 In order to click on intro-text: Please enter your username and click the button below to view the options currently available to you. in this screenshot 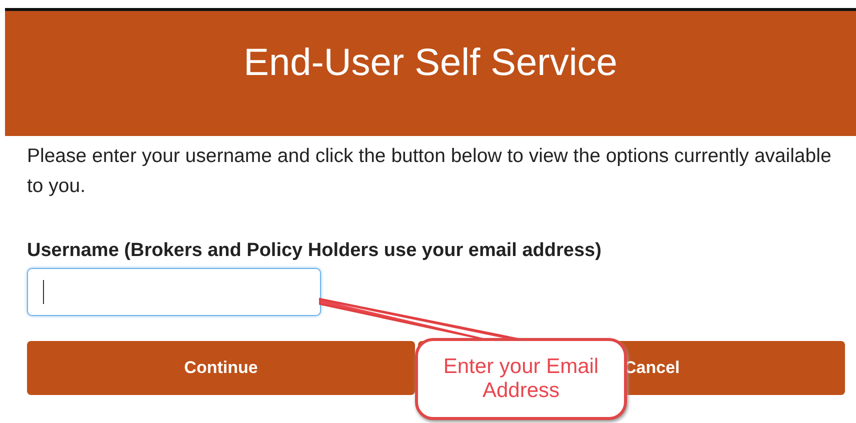, I will do `click(429, 171)`.